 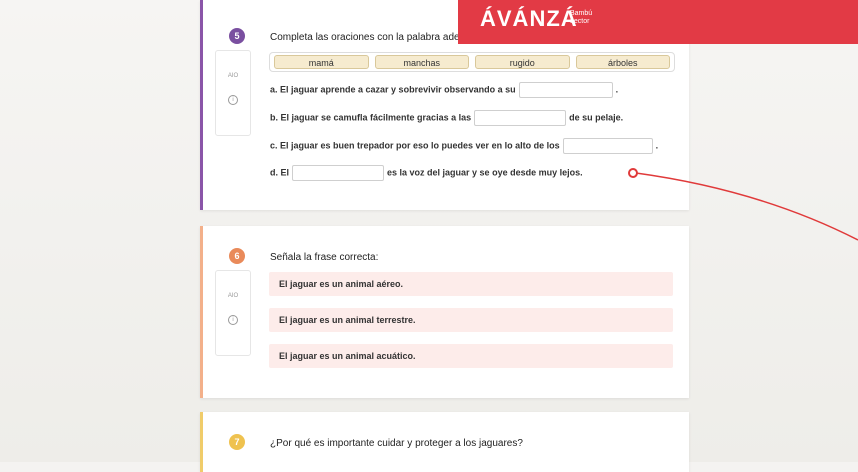 What do you see at coordinates (633, 173) in the screenshot?
I see `callout-dot` at bounding box center [633, 173].